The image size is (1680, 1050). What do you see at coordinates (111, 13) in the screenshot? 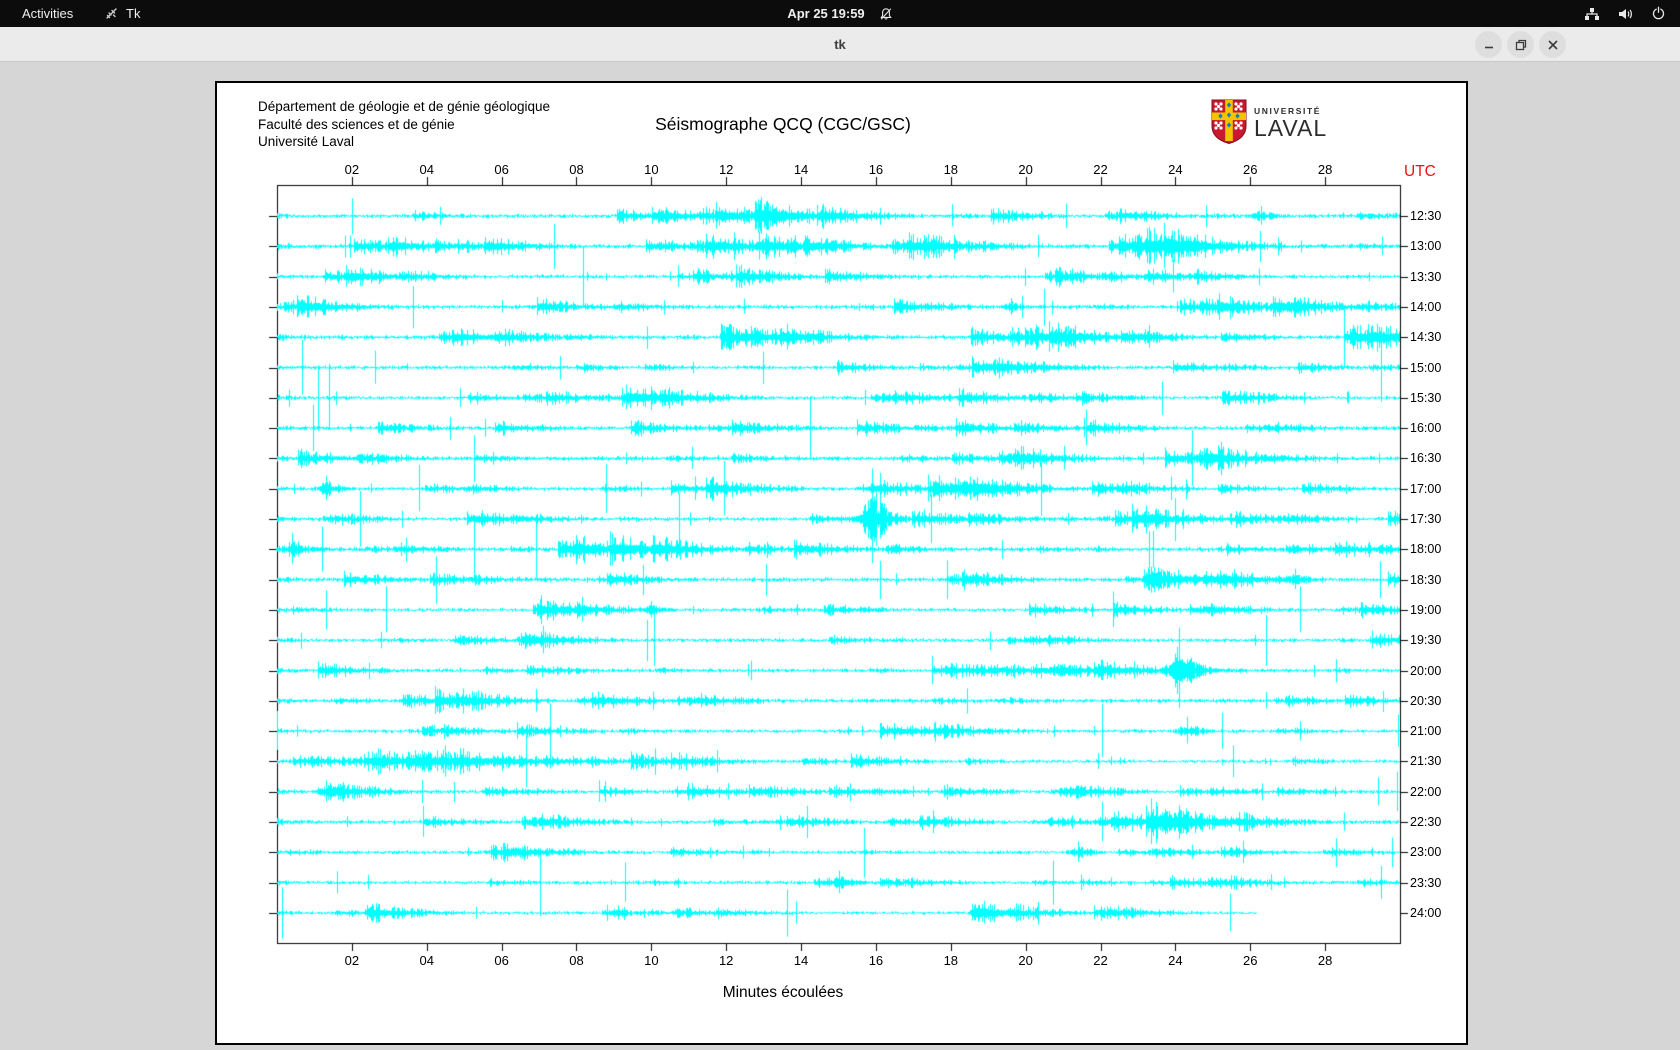
I see `tk-app-icon` at bounding box center [111, 13].